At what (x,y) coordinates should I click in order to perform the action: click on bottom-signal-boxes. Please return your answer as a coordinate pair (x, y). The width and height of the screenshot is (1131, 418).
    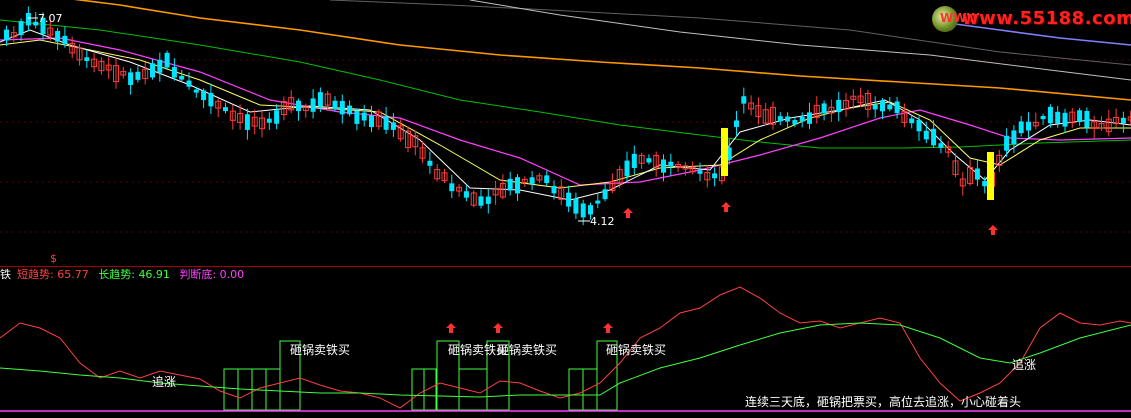
    Looking at the image, I should click on (420, 375).